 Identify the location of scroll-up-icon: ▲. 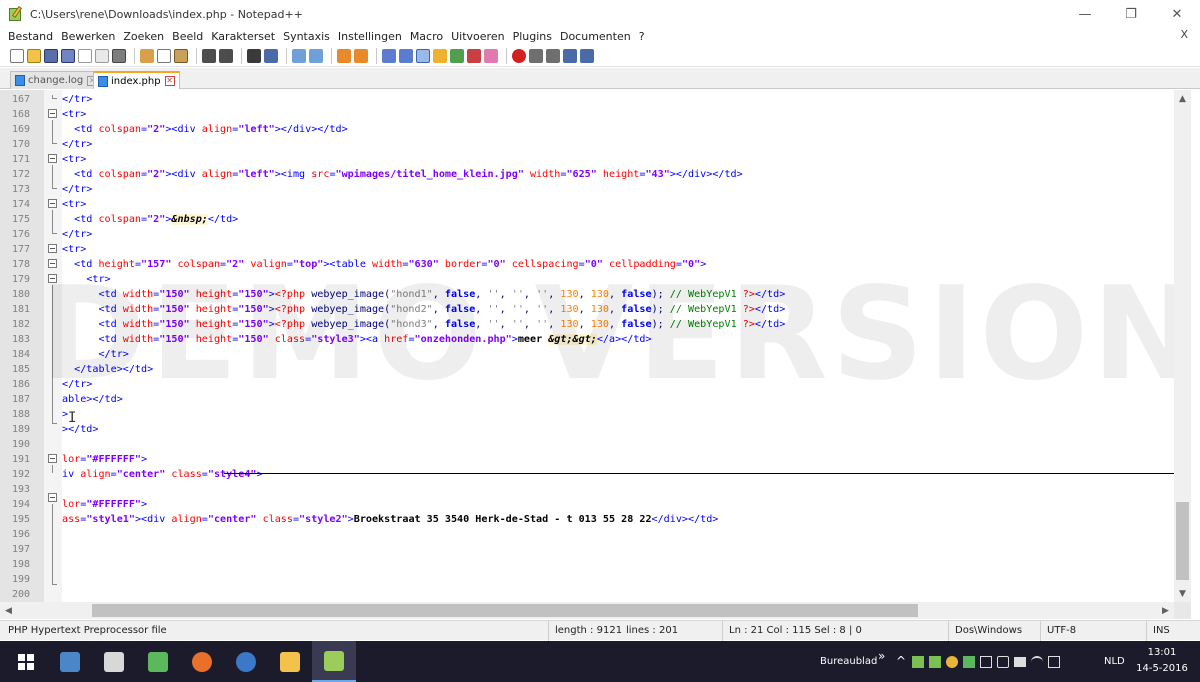
(1182, 98).